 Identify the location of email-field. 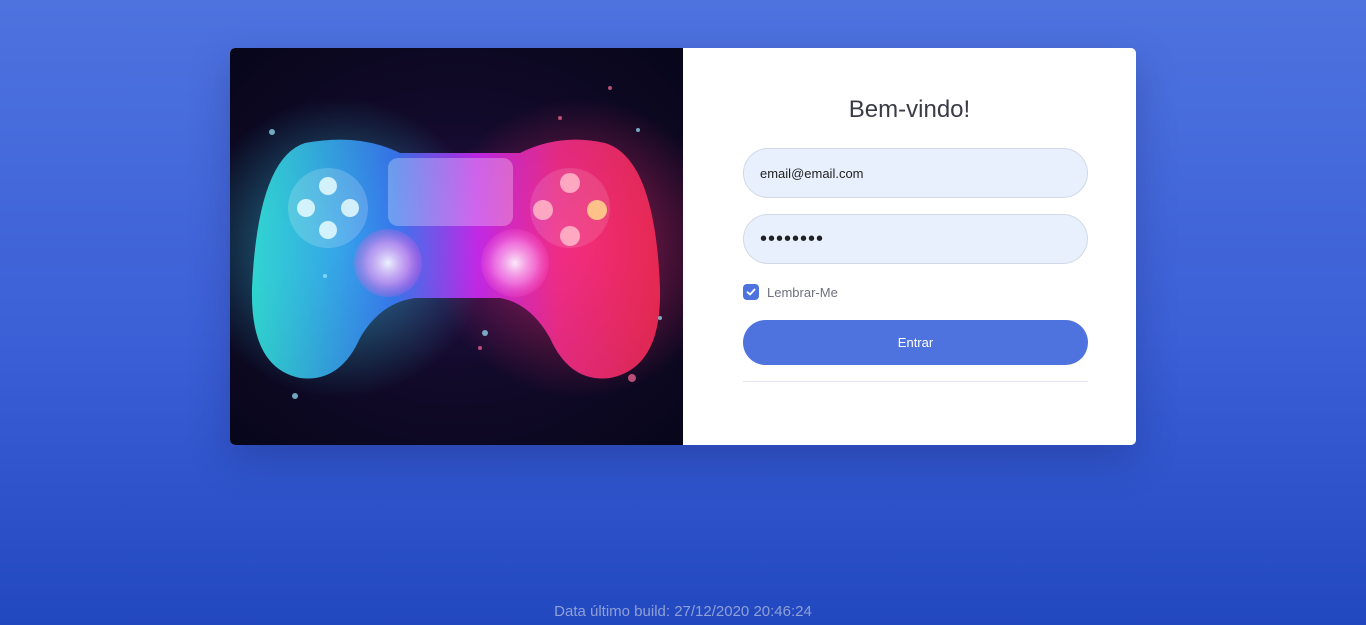
(915, 173).